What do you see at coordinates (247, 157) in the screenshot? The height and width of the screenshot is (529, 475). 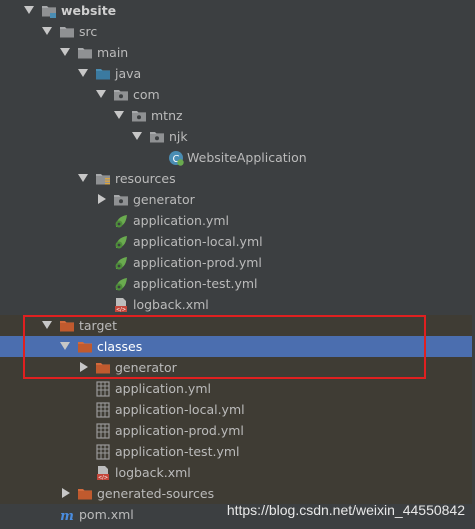 I see `node-label: WebsiteApplication` at bounding box center [247, 157].